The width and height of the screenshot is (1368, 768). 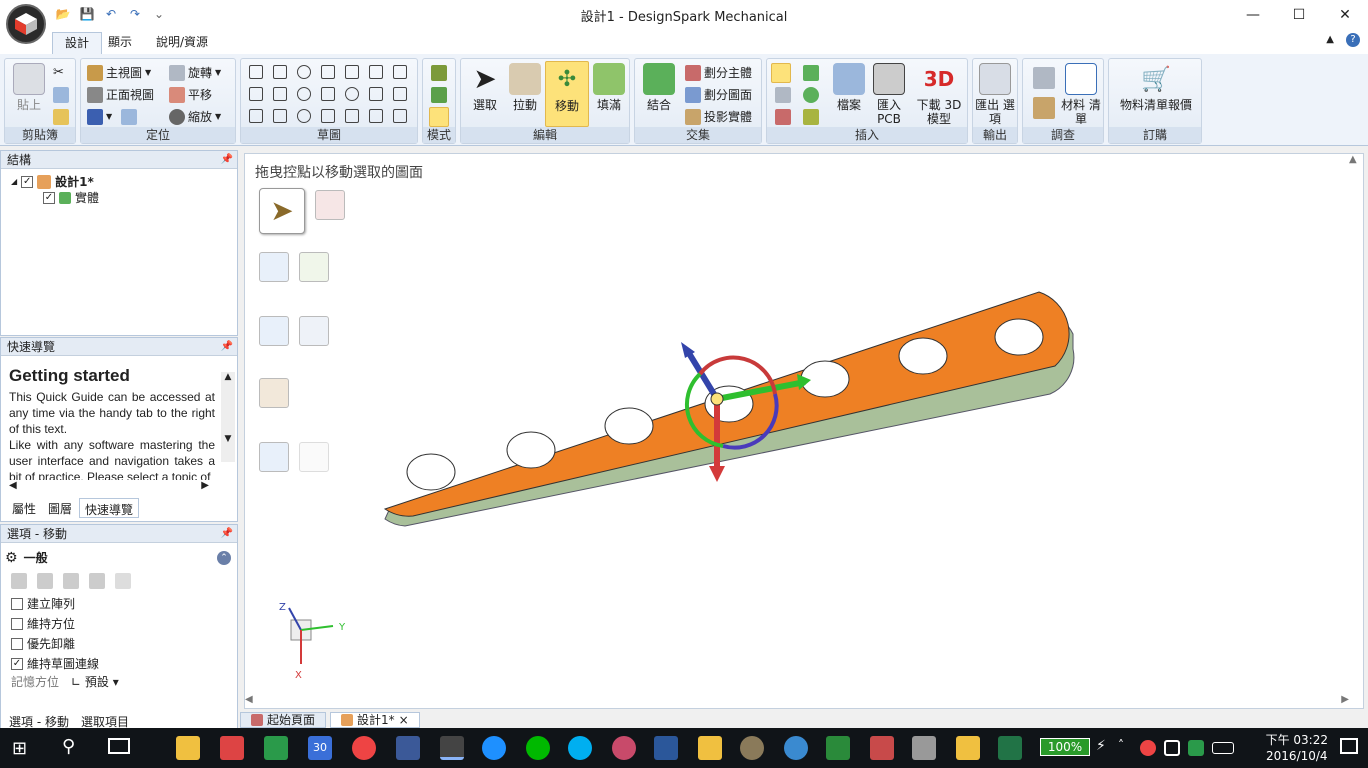 What do you see at coordinates (376, 94) in the screenshot?
I see `spline-icon` at bounding box center [376, 94].